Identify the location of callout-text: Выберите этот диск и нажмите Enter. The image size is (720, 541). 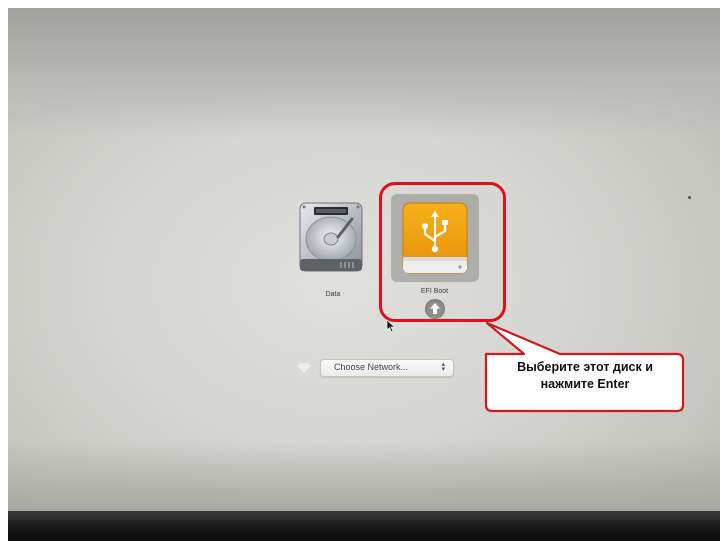
(585, 376).